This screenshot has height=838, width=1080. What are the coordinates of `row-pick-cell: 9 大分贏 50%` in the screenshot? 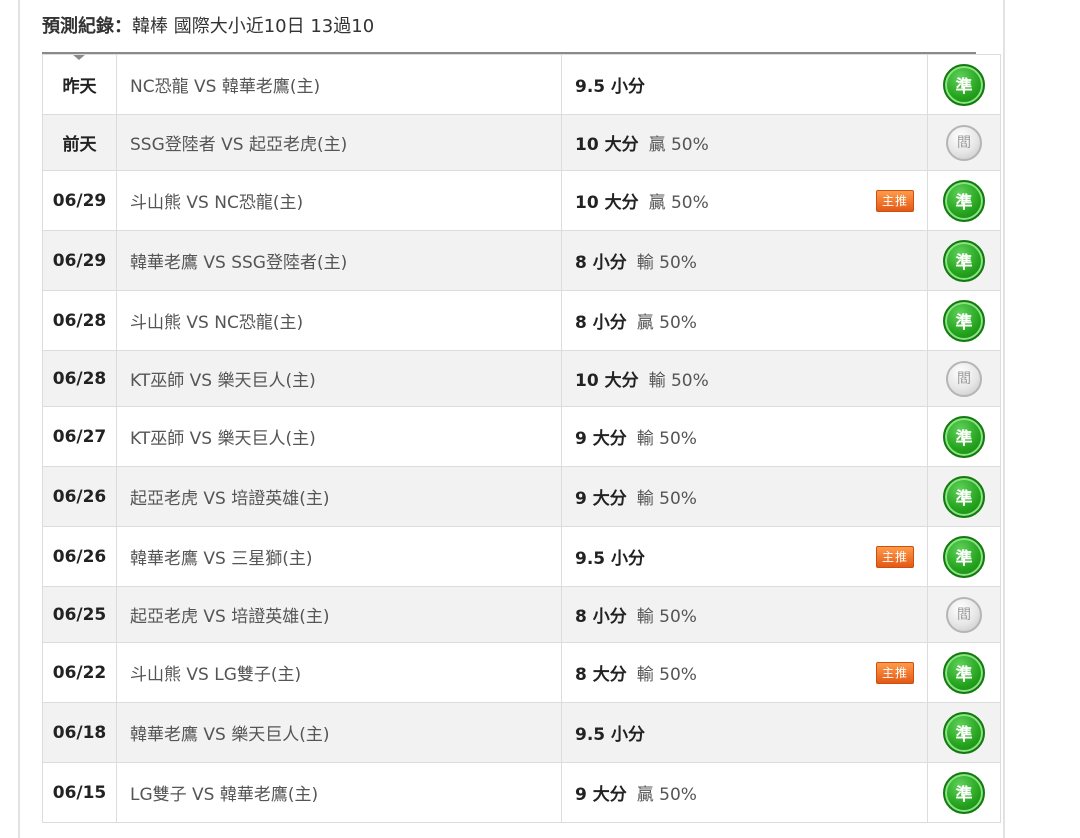 It's located at (744, 792).